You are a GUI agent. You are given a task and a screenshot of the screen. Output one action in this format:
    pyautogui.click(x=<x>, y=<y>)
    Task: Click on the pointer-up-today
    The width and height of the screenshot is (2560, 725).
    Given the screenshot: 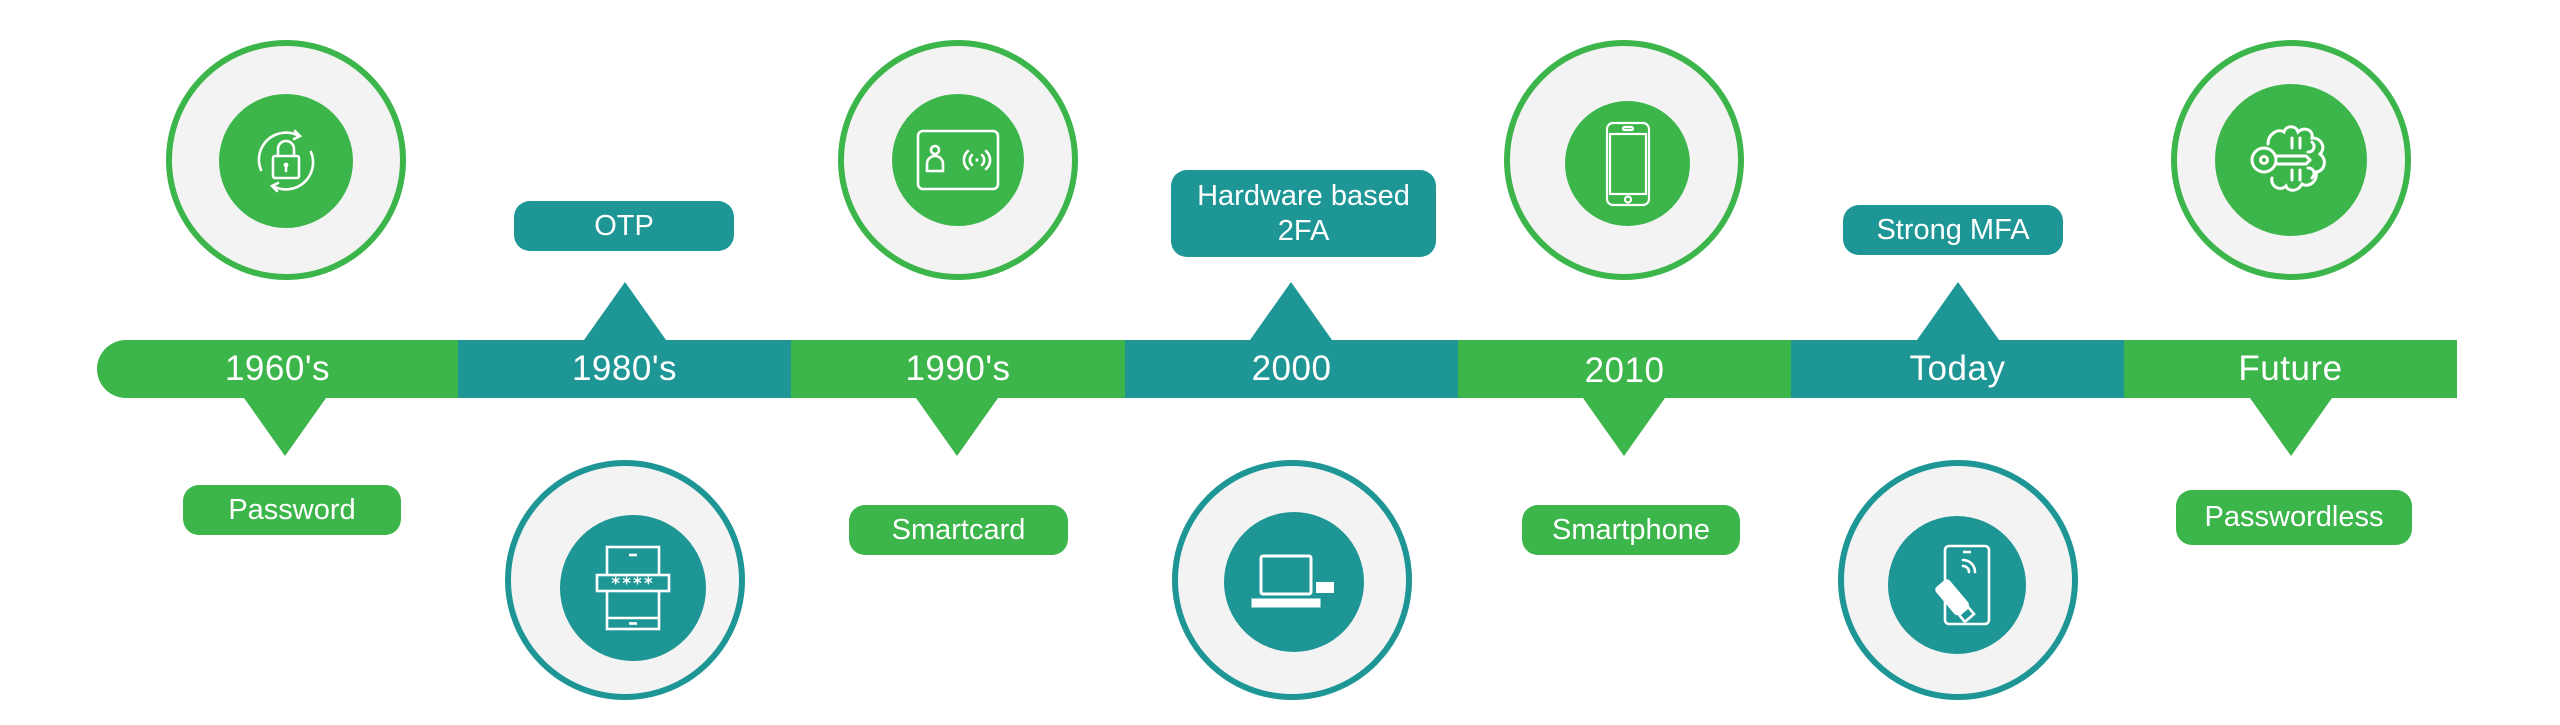 What is the action you would take?
    pyautogui.click(x=1958, y=311)
    